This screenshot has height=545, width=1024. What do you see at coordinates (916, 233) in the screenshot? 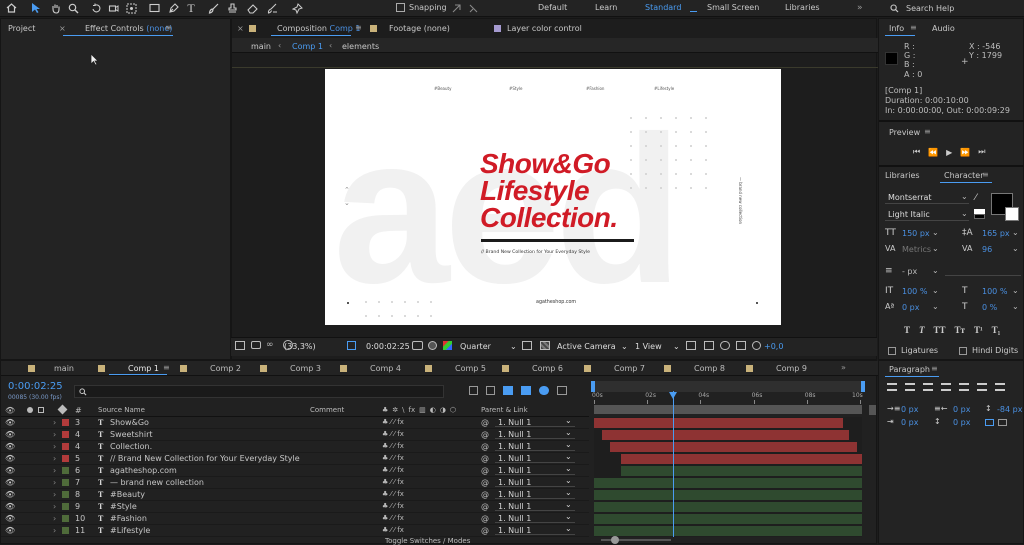
I see `font-size-value: 150 px` at bounding box center [916, 233].